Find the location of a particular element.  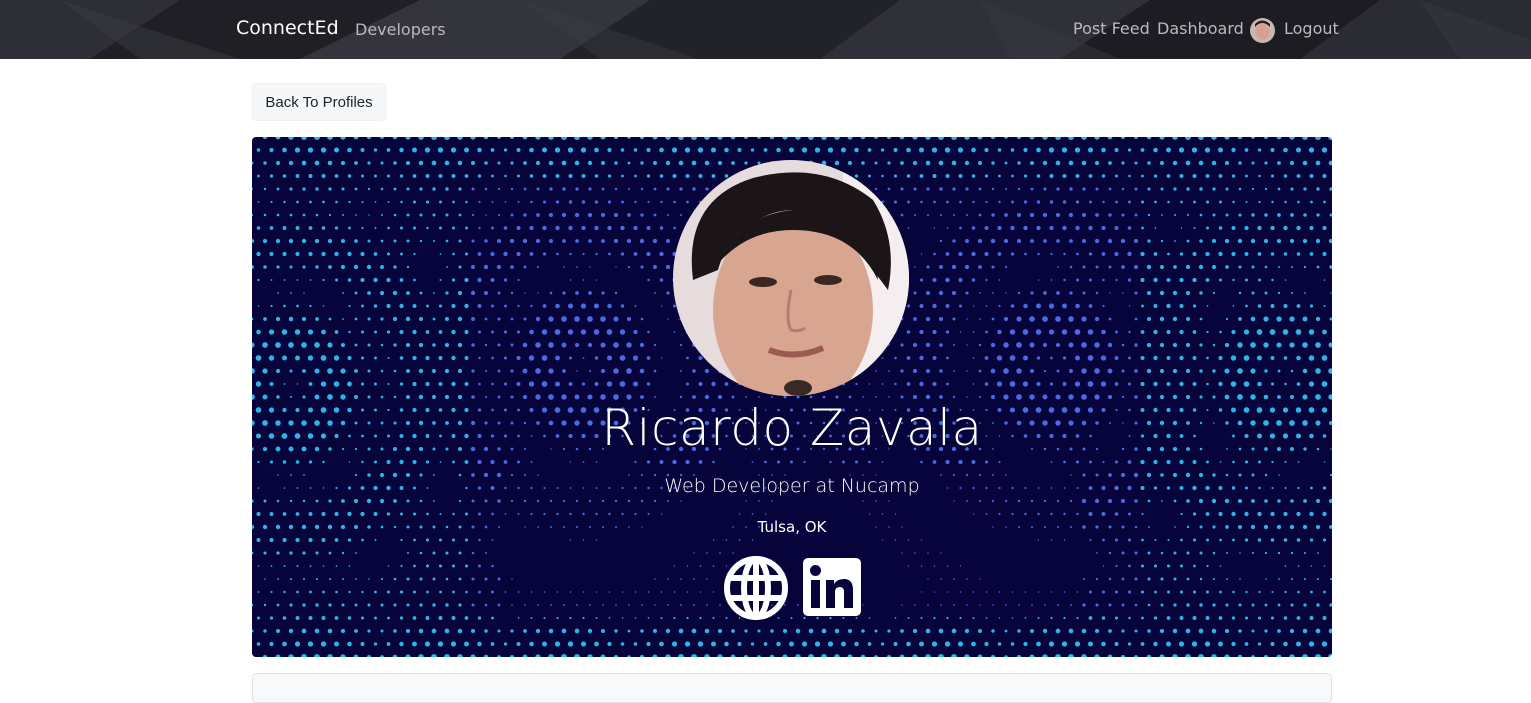

nav-developers: Developers is located at coordinates (400, 29).